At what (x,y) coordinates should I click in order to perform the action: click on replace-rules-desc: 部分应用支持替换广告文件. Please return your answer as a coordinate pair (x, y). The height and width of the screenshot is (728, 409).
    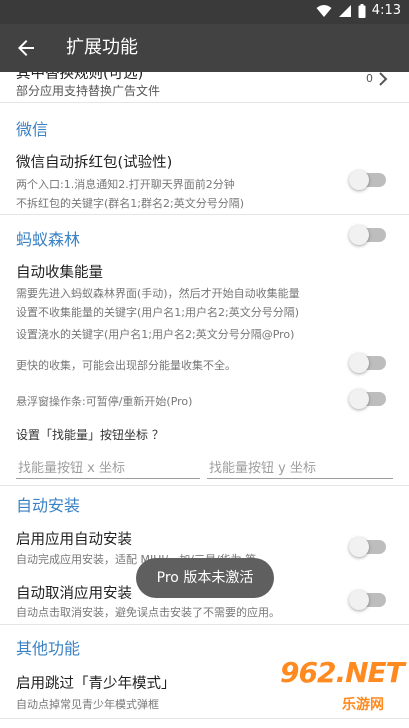
    Looking at the image, I should click on (88, 91).